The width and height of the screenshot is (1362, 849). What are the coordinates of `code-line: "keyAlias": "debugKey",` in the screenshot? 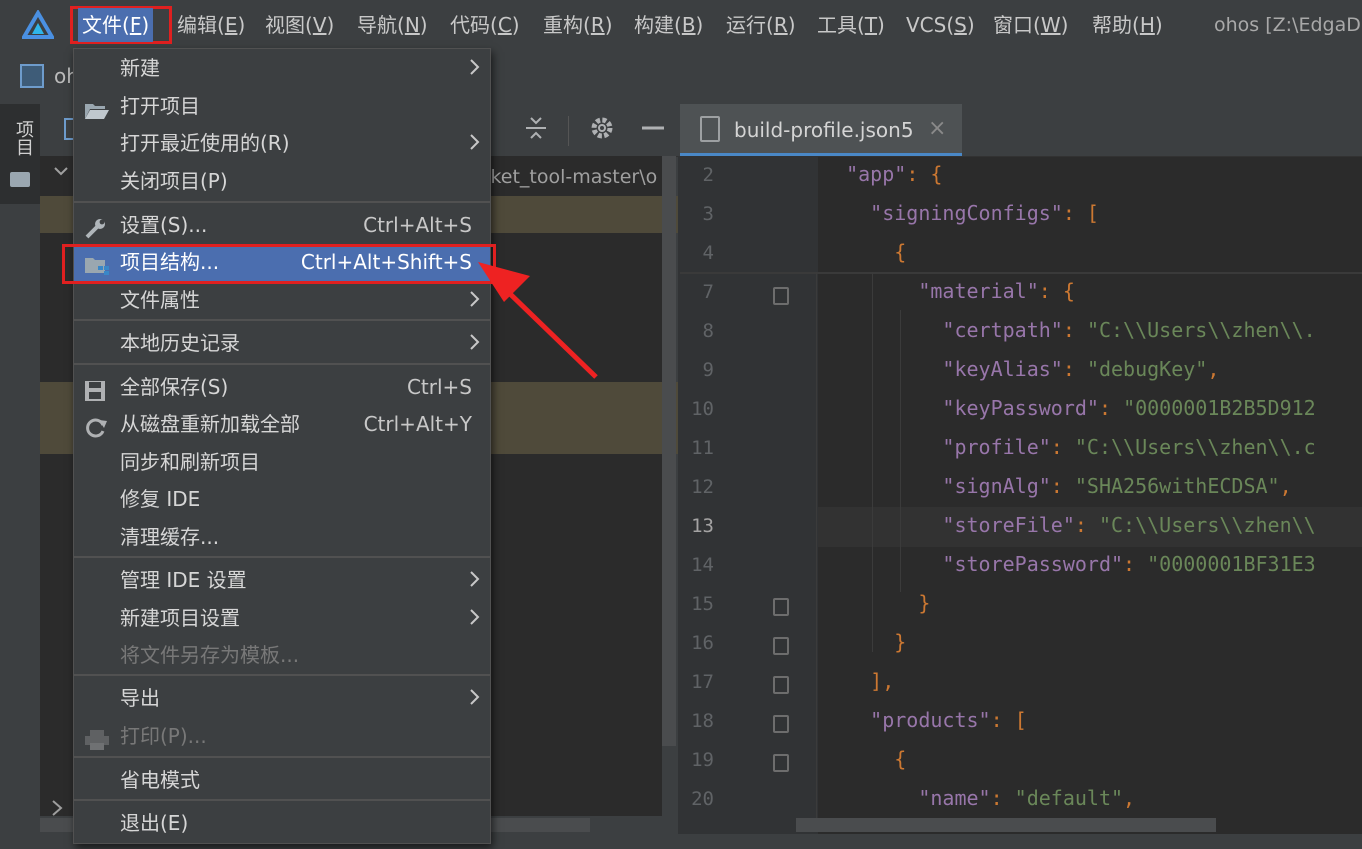 It's located at (1020, 369).